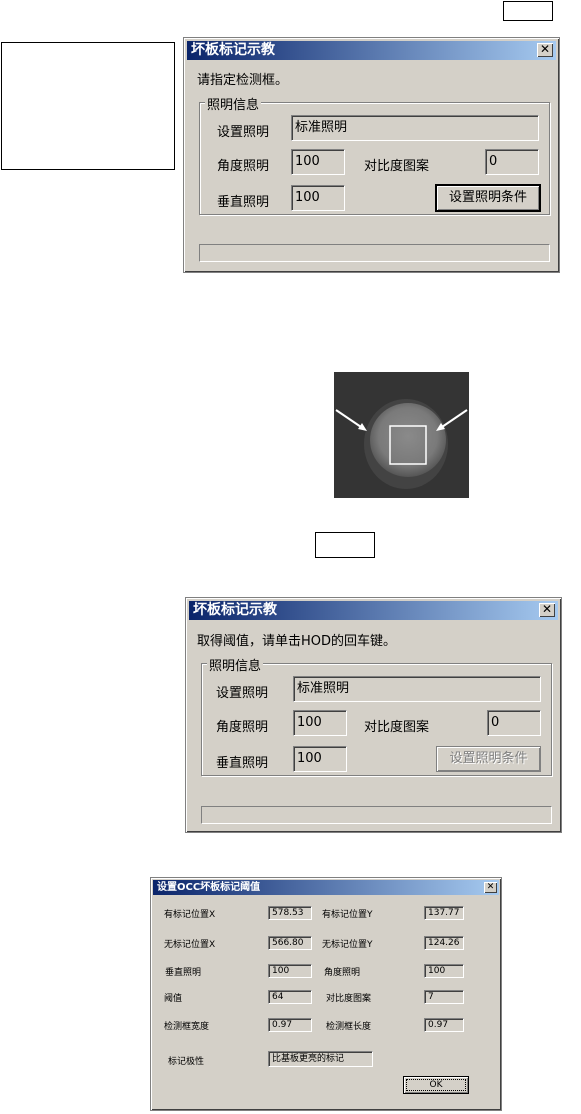 This screenshot has width=581, height=1114. Describe the element at coordinates (88, 106) in the screenshot. I see `left-note-frame` at that location.